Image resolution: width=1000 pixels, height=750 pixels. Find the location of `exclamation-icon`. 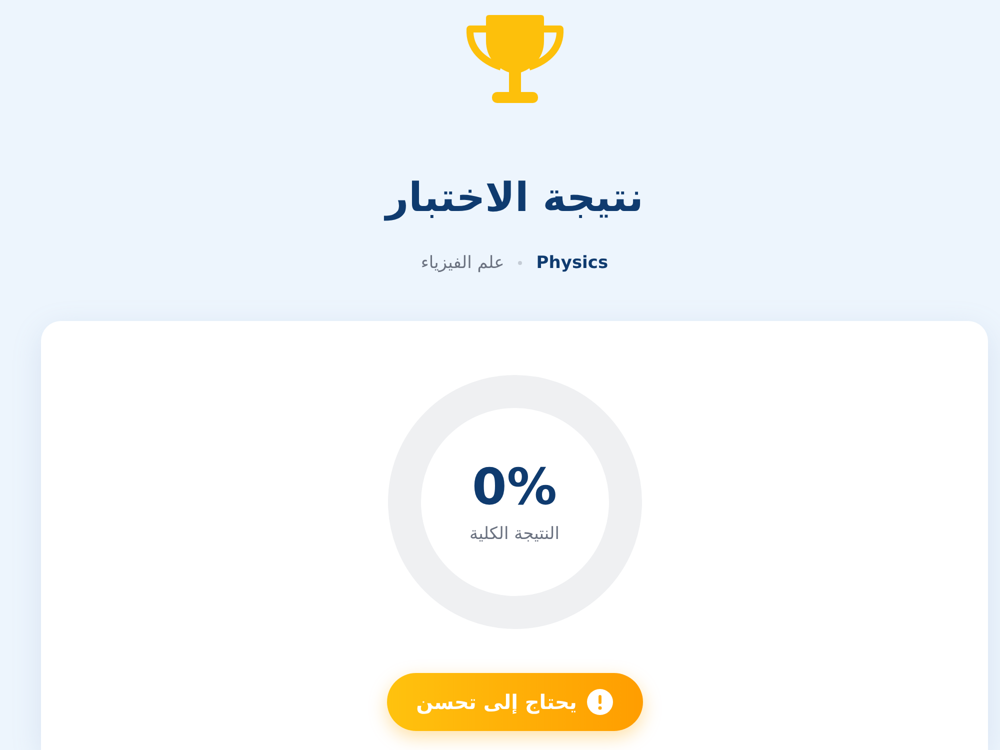

exclamation-icon is located at coordinates (599, 702).